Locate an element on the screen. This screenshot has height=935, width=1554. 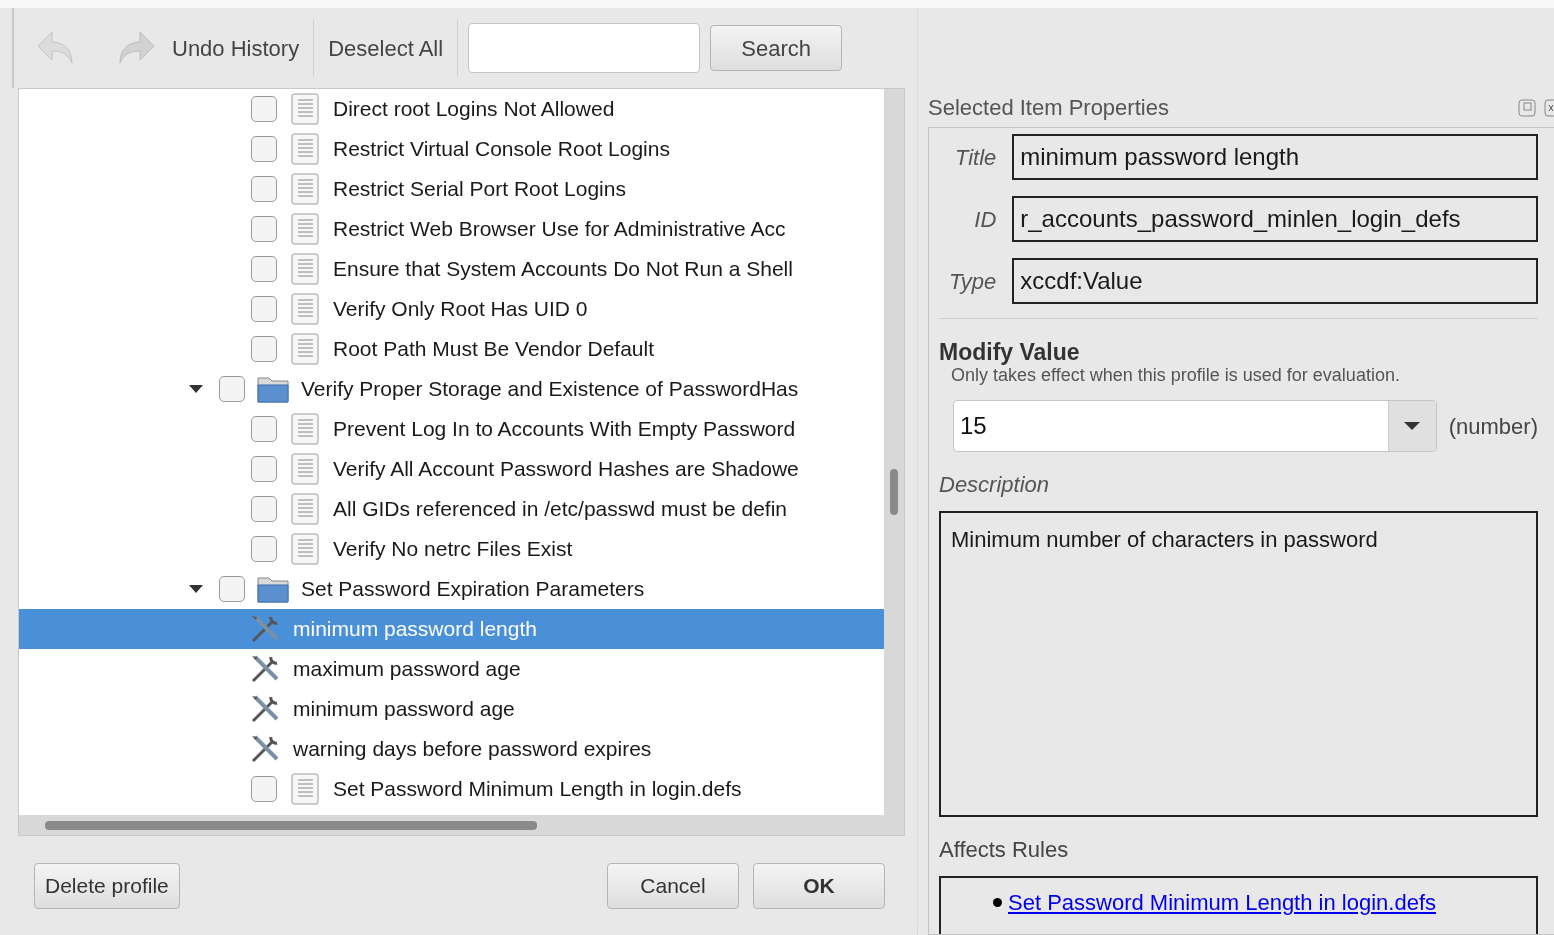
tree-row: Prevent Log In to Accounts With Empty Password is located at coordinates (451, 429).